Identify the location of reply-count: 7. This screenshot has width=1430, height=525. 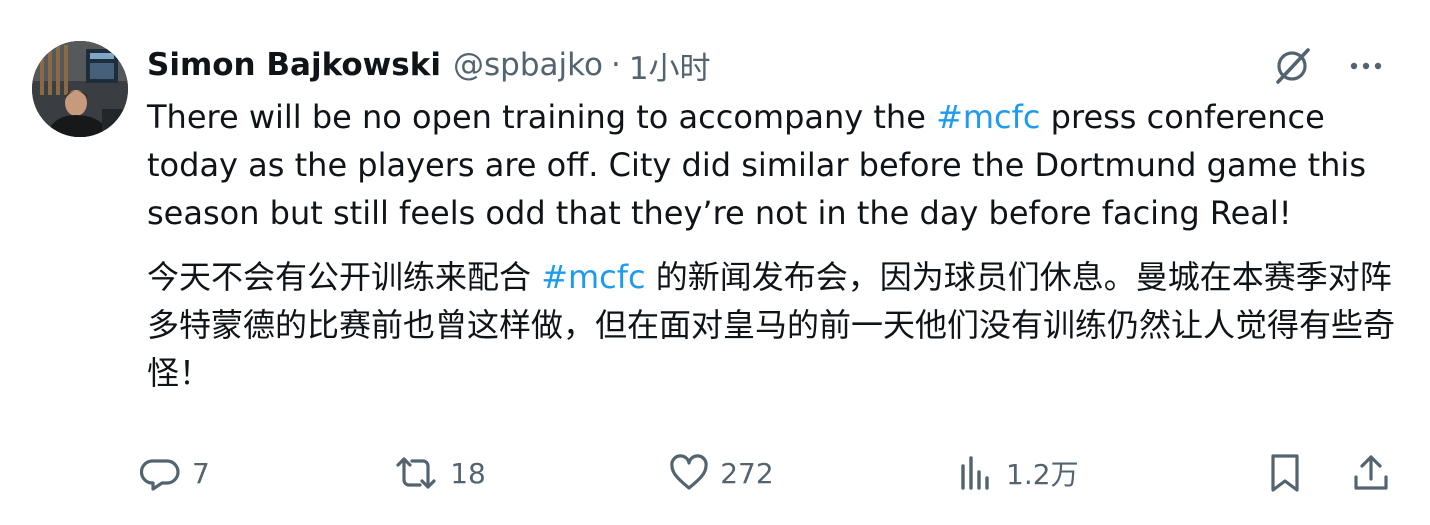
(201, 473).